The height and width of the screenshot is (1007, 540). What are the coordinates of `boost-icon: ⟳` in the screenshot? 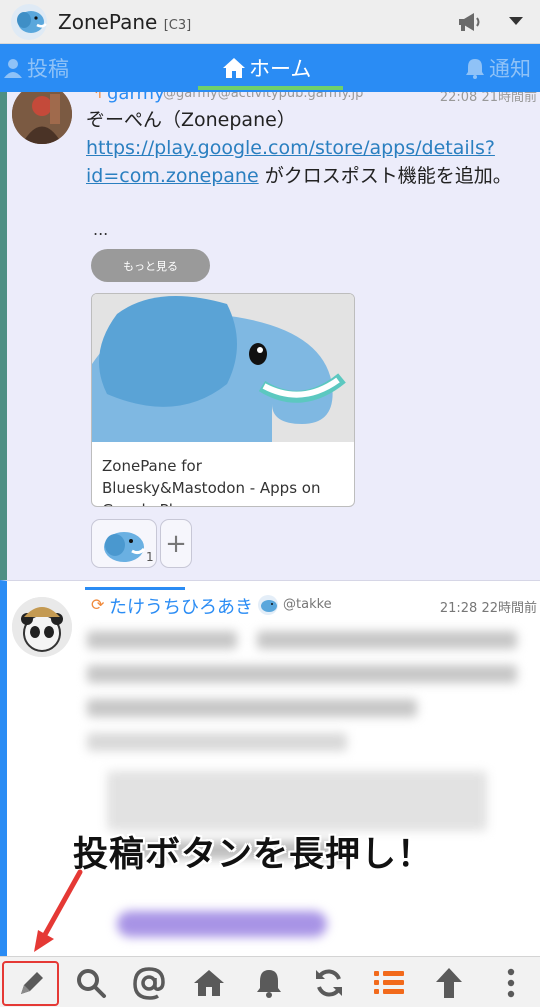 It's located at (98, 604).